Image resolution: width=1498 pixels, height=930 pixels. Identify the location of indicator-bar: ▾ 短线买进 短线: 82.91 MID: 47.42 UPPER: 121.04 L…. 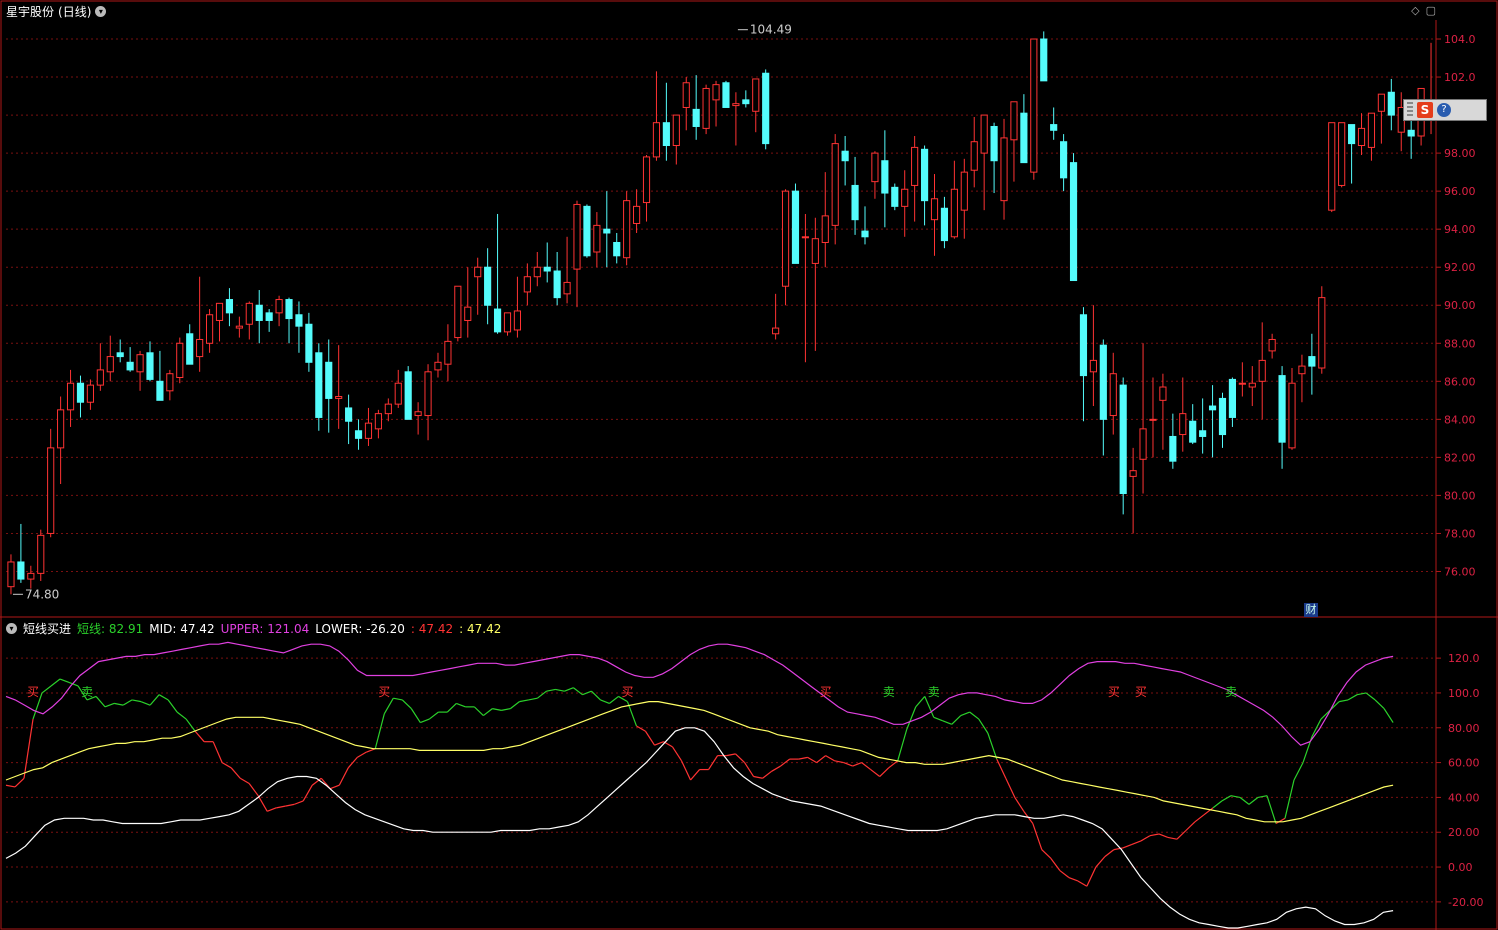
(253, 628).